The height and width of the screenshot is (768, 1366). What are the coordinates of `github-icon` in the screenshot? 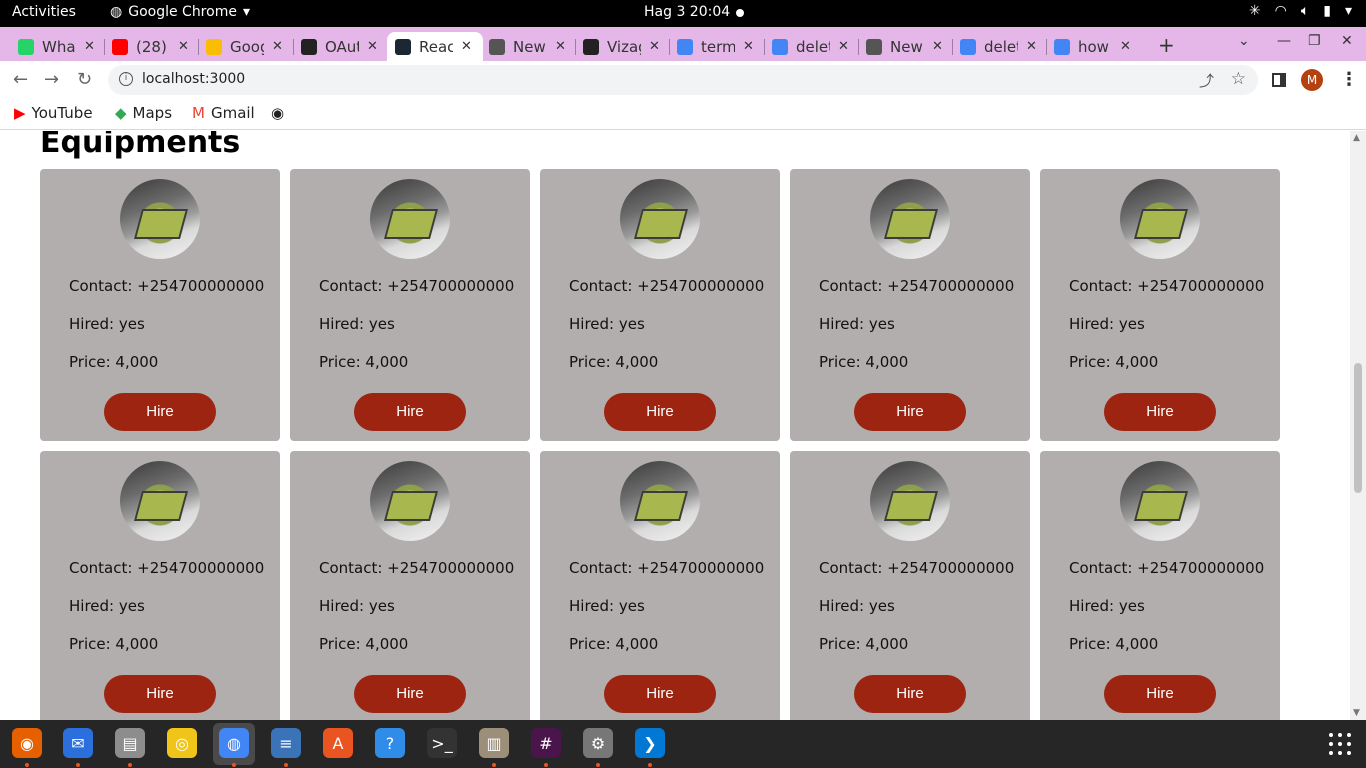 It's located at (591, 46).